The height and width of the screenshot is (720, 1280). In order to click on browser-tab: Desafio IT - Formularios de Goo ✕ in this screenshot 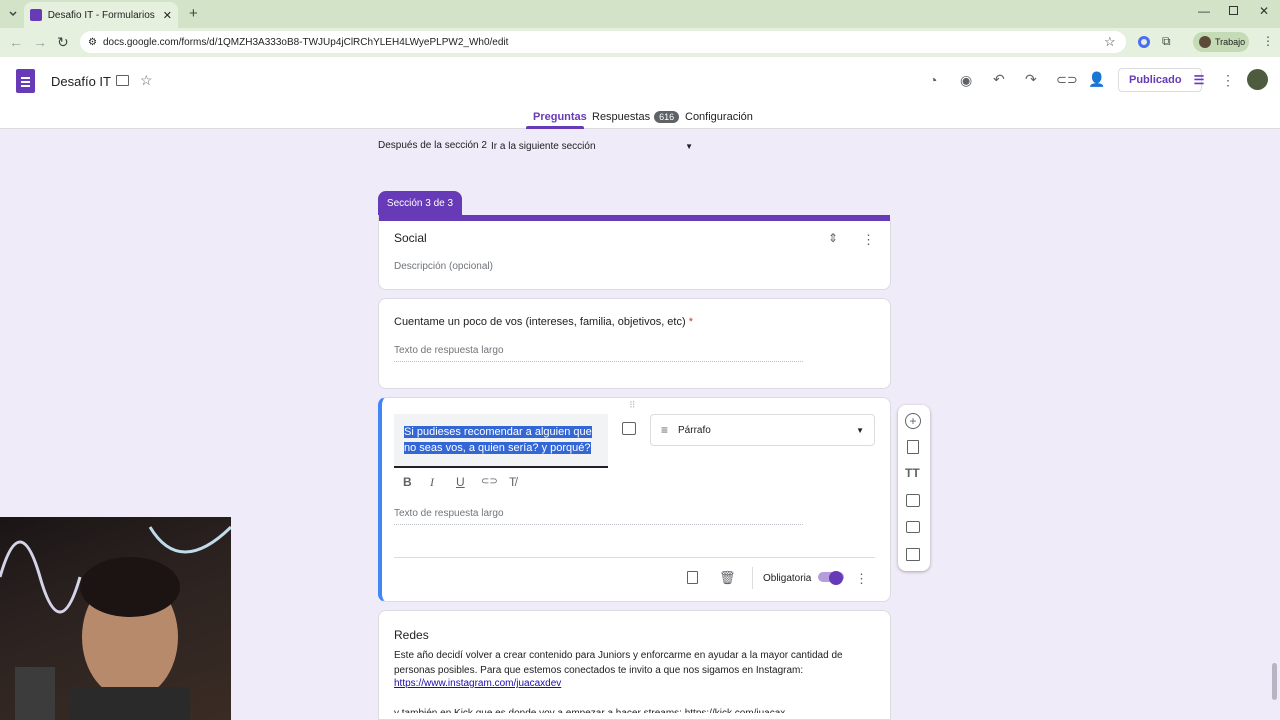, I will do `click(101, 15)`.